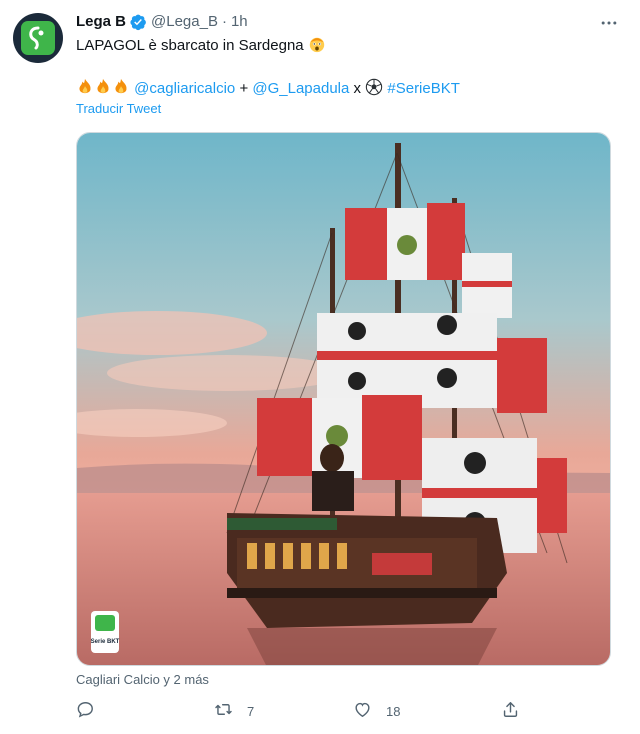 The width and height of the screenshot is (640, 734). I want to click on like-button: 18, so click(376, 711).